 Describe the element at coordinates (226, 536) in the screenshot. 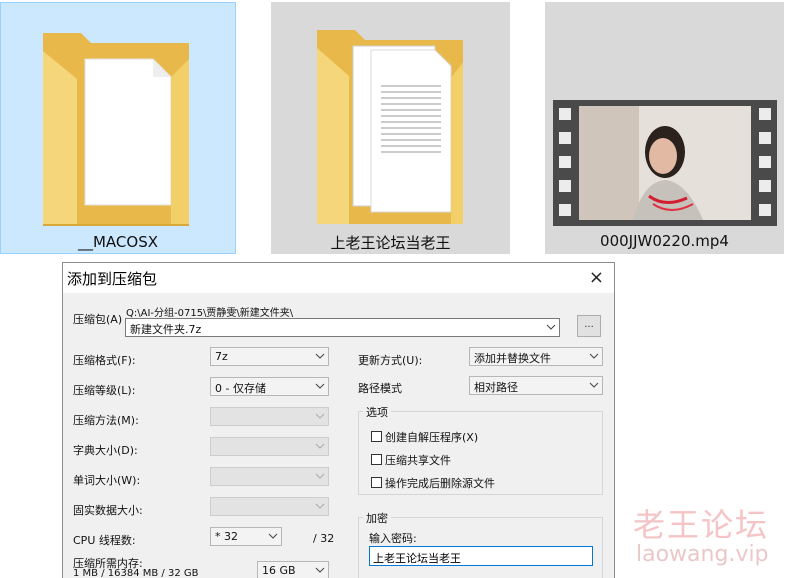

I see `threads-value: * 32` at that location.